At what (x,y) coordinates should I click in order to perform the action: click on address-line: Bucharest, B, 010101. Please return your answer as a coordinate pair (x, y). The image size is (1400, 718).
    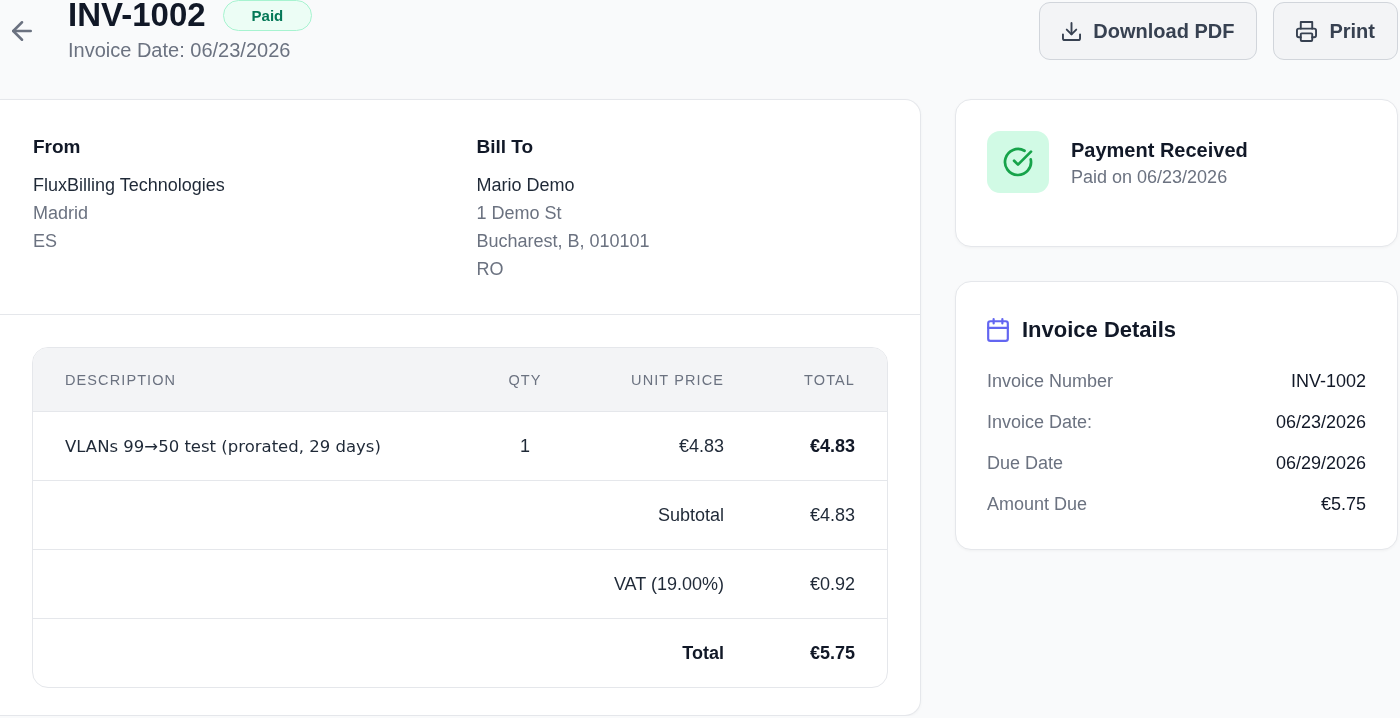
    Looking at the image, I should click on (563, 241).